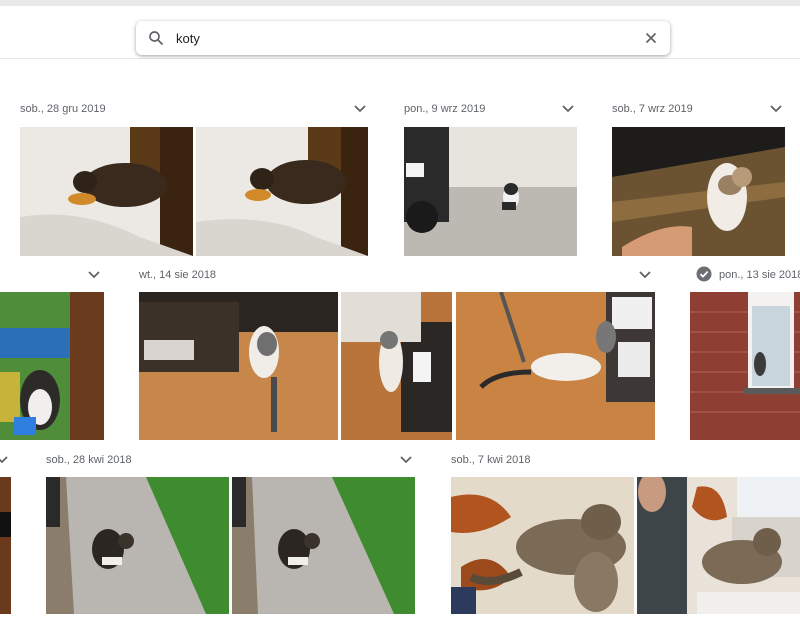 The width and height of the screenshot is (800, 624). I want to click on date-label: sob., 7 kwi 2018, so click(491, 460).